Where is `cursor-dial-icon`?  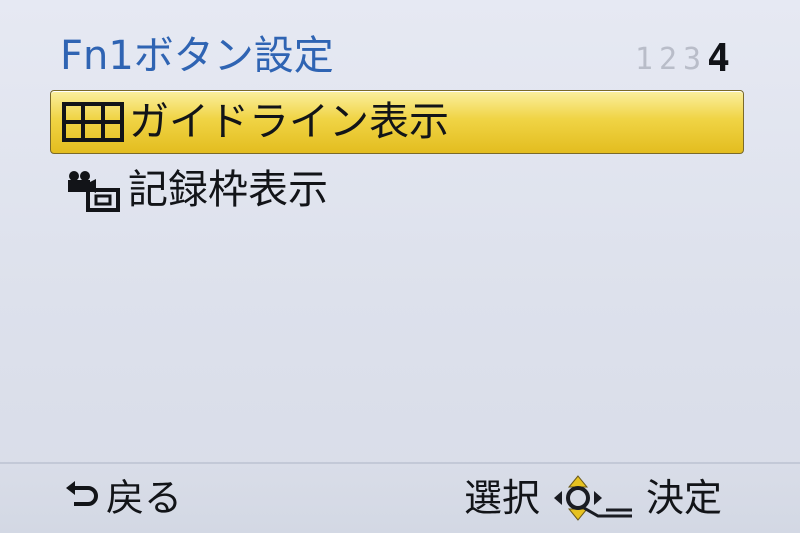
cursor-dial-icon is located at coordinates (593, 498).